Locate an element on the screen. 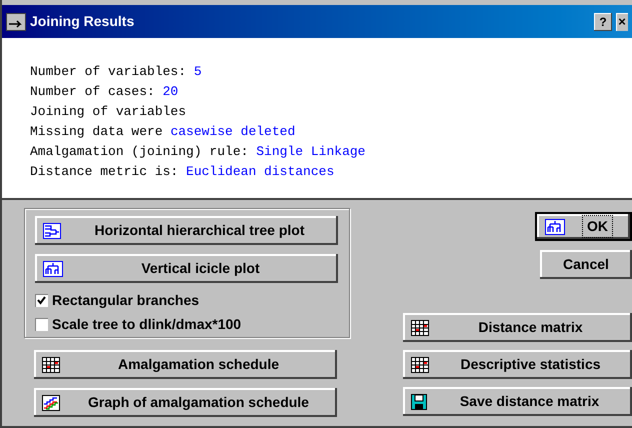 The image size is (632, 428). icon-button: Descriptive statistics is located at coordinates (517, 364).